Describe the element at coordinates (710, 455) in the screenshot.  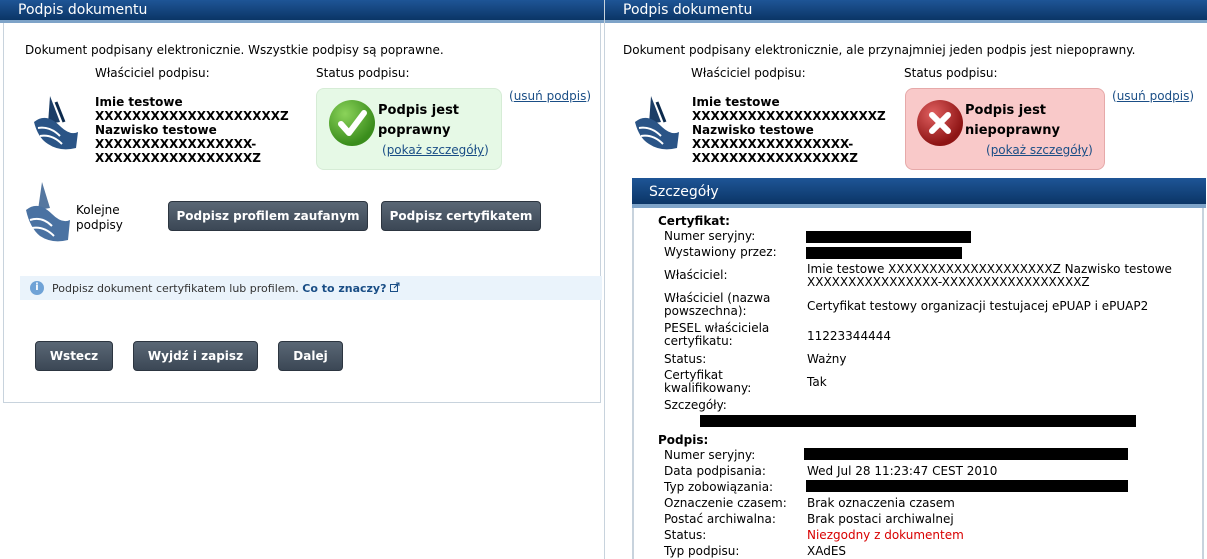
I see `sig-serial-label: Numer seryjny:` at that location.